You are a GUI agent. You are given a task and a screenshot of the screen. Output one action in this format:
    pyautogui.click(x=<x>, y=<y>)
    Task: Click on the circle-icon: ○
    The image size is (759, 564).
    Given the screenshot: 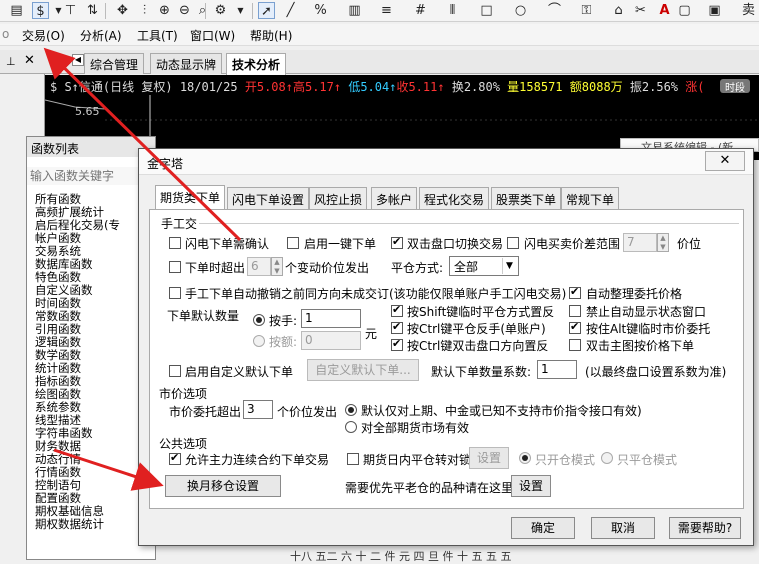 What is the action you would take?
    pyautogui.click(x=520, y=10)
    